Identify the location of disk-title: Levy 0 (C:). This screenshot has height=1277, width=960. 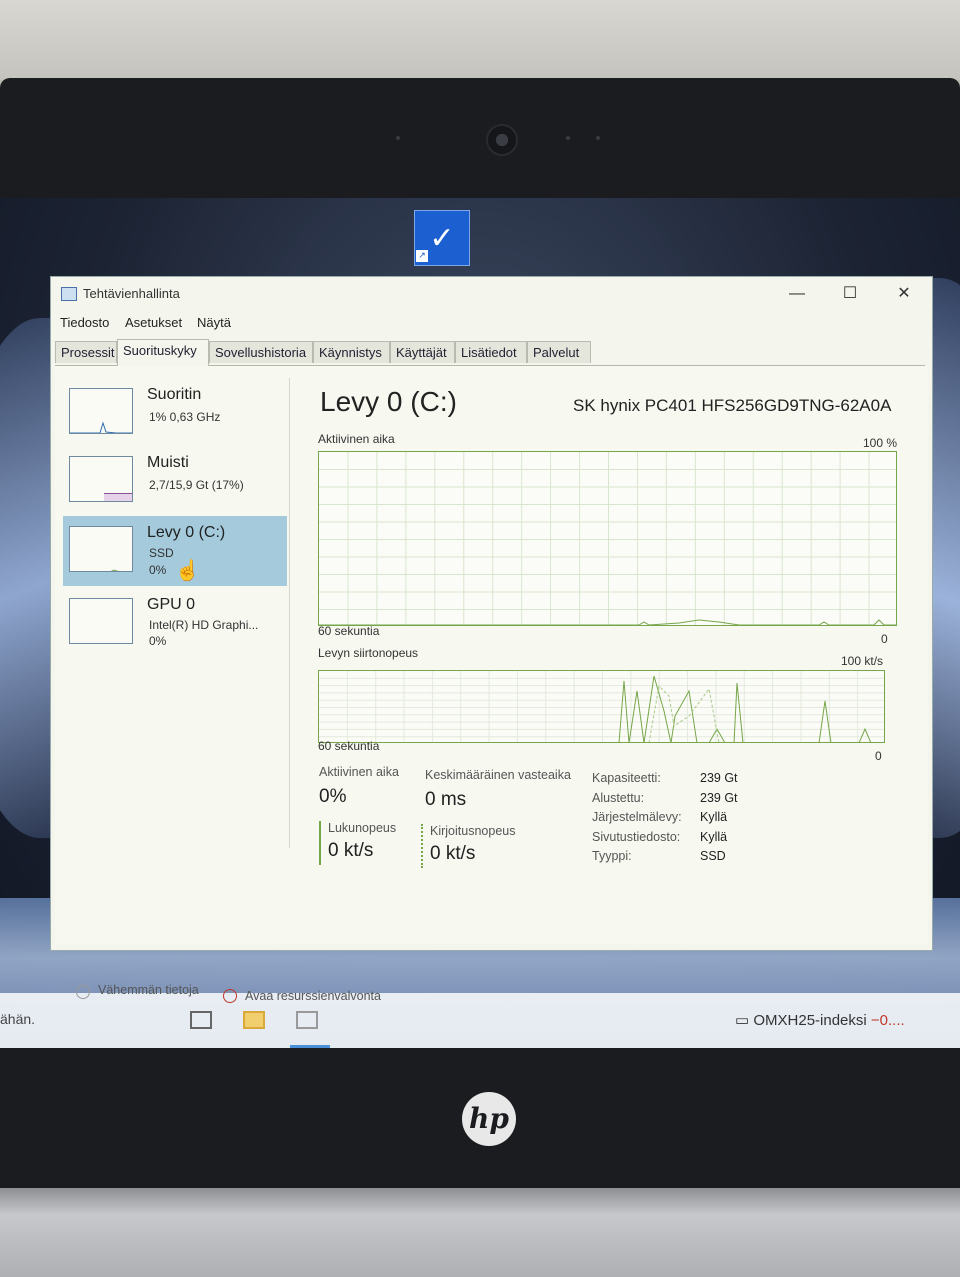
(388, 401).